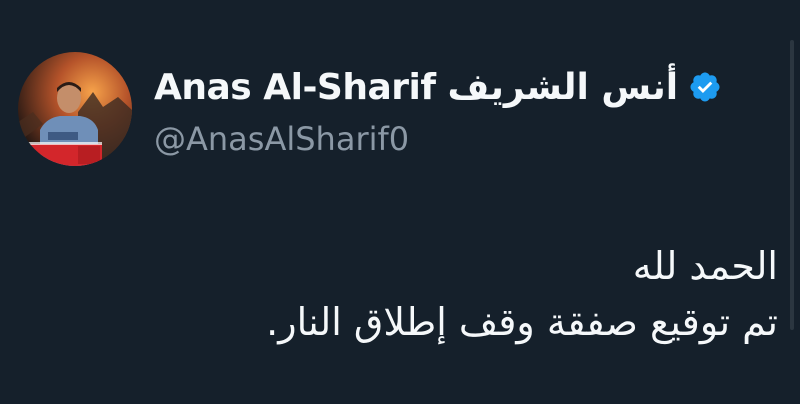  Describe the element at coordinates (416, 87) in the screenshot. I see `display-name: Anas Al-Sharif أنس الشريف` at that location.